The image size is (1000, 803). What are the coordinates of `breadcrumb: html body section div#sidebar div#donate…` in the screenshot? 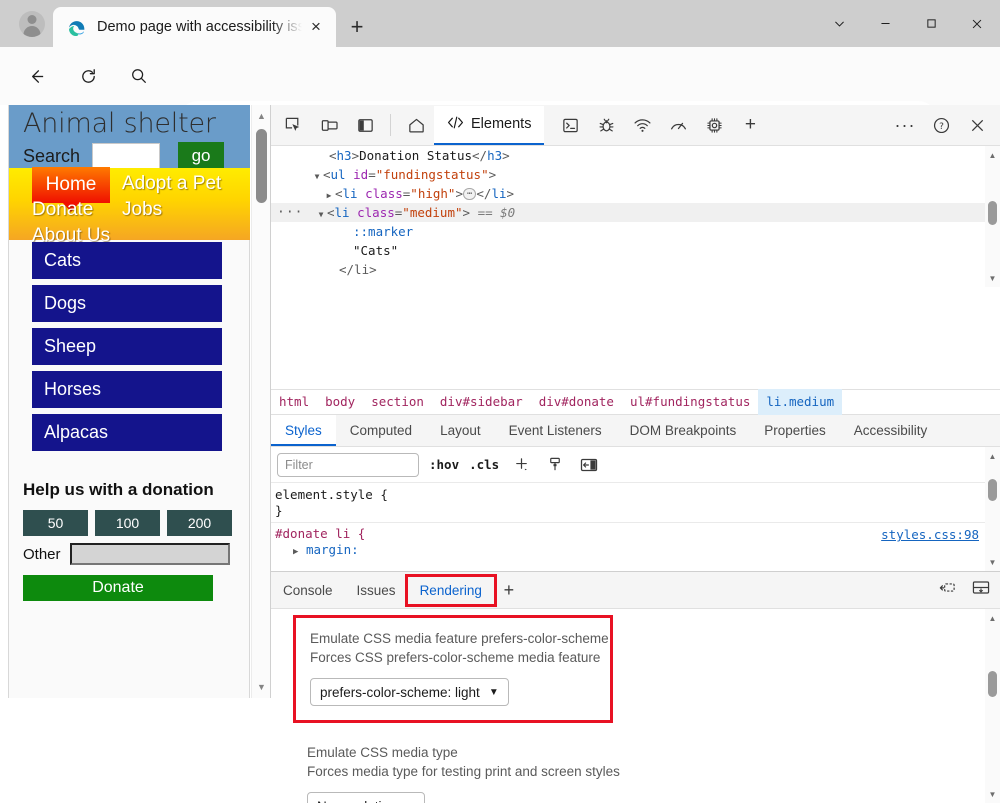 It's located at (635, 402).